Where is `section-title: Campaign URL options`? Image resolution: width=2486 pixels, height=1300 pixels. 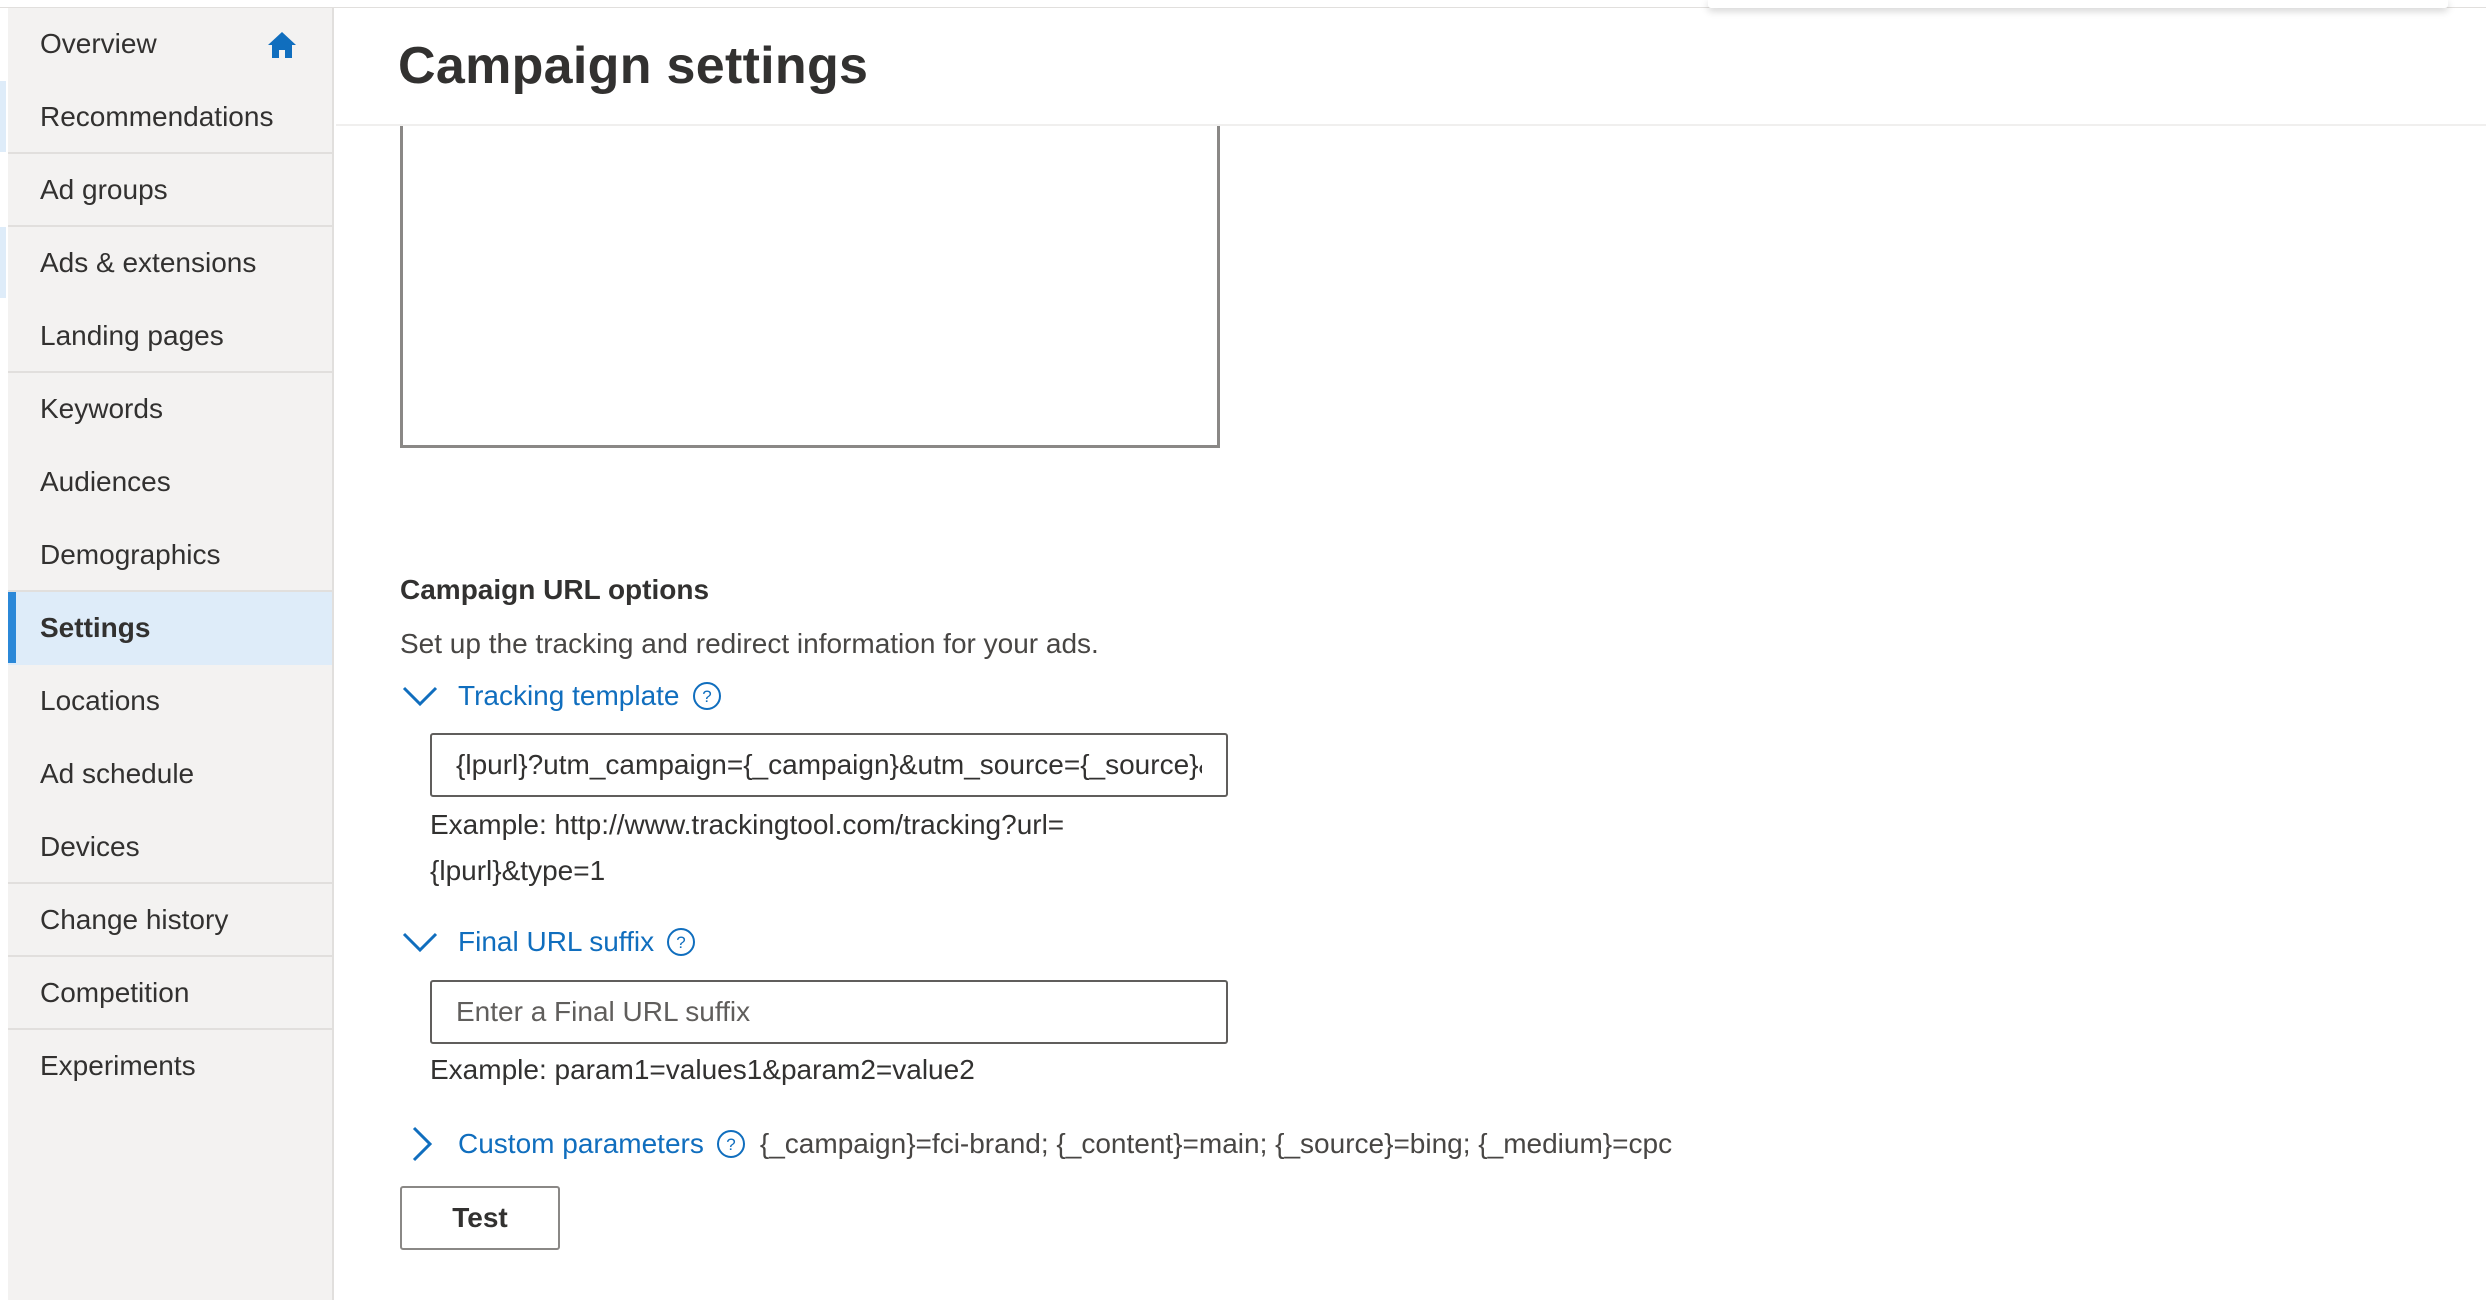
section-title: Campaign URL options is located at coordinates (555, 589).